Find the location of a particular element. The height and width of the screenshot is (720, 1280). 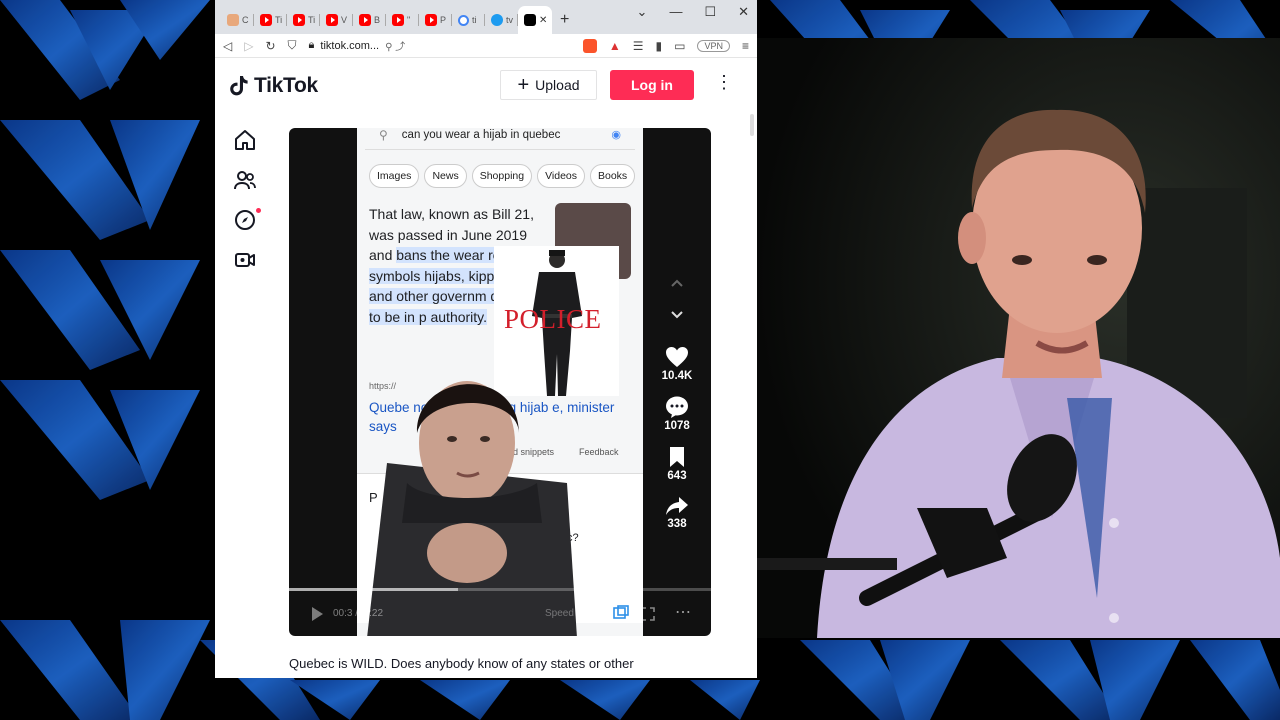

chevron-up-icon is located at coordinates (677, 283).